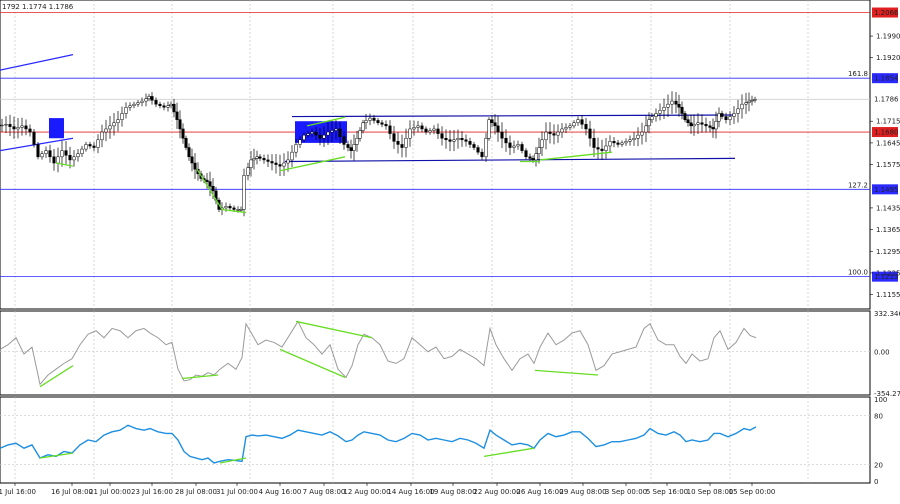  Describe the element at coordinates (452, 492) in the screenshot. I see `date-tick-label: 19 Aug 08:00` at that location.